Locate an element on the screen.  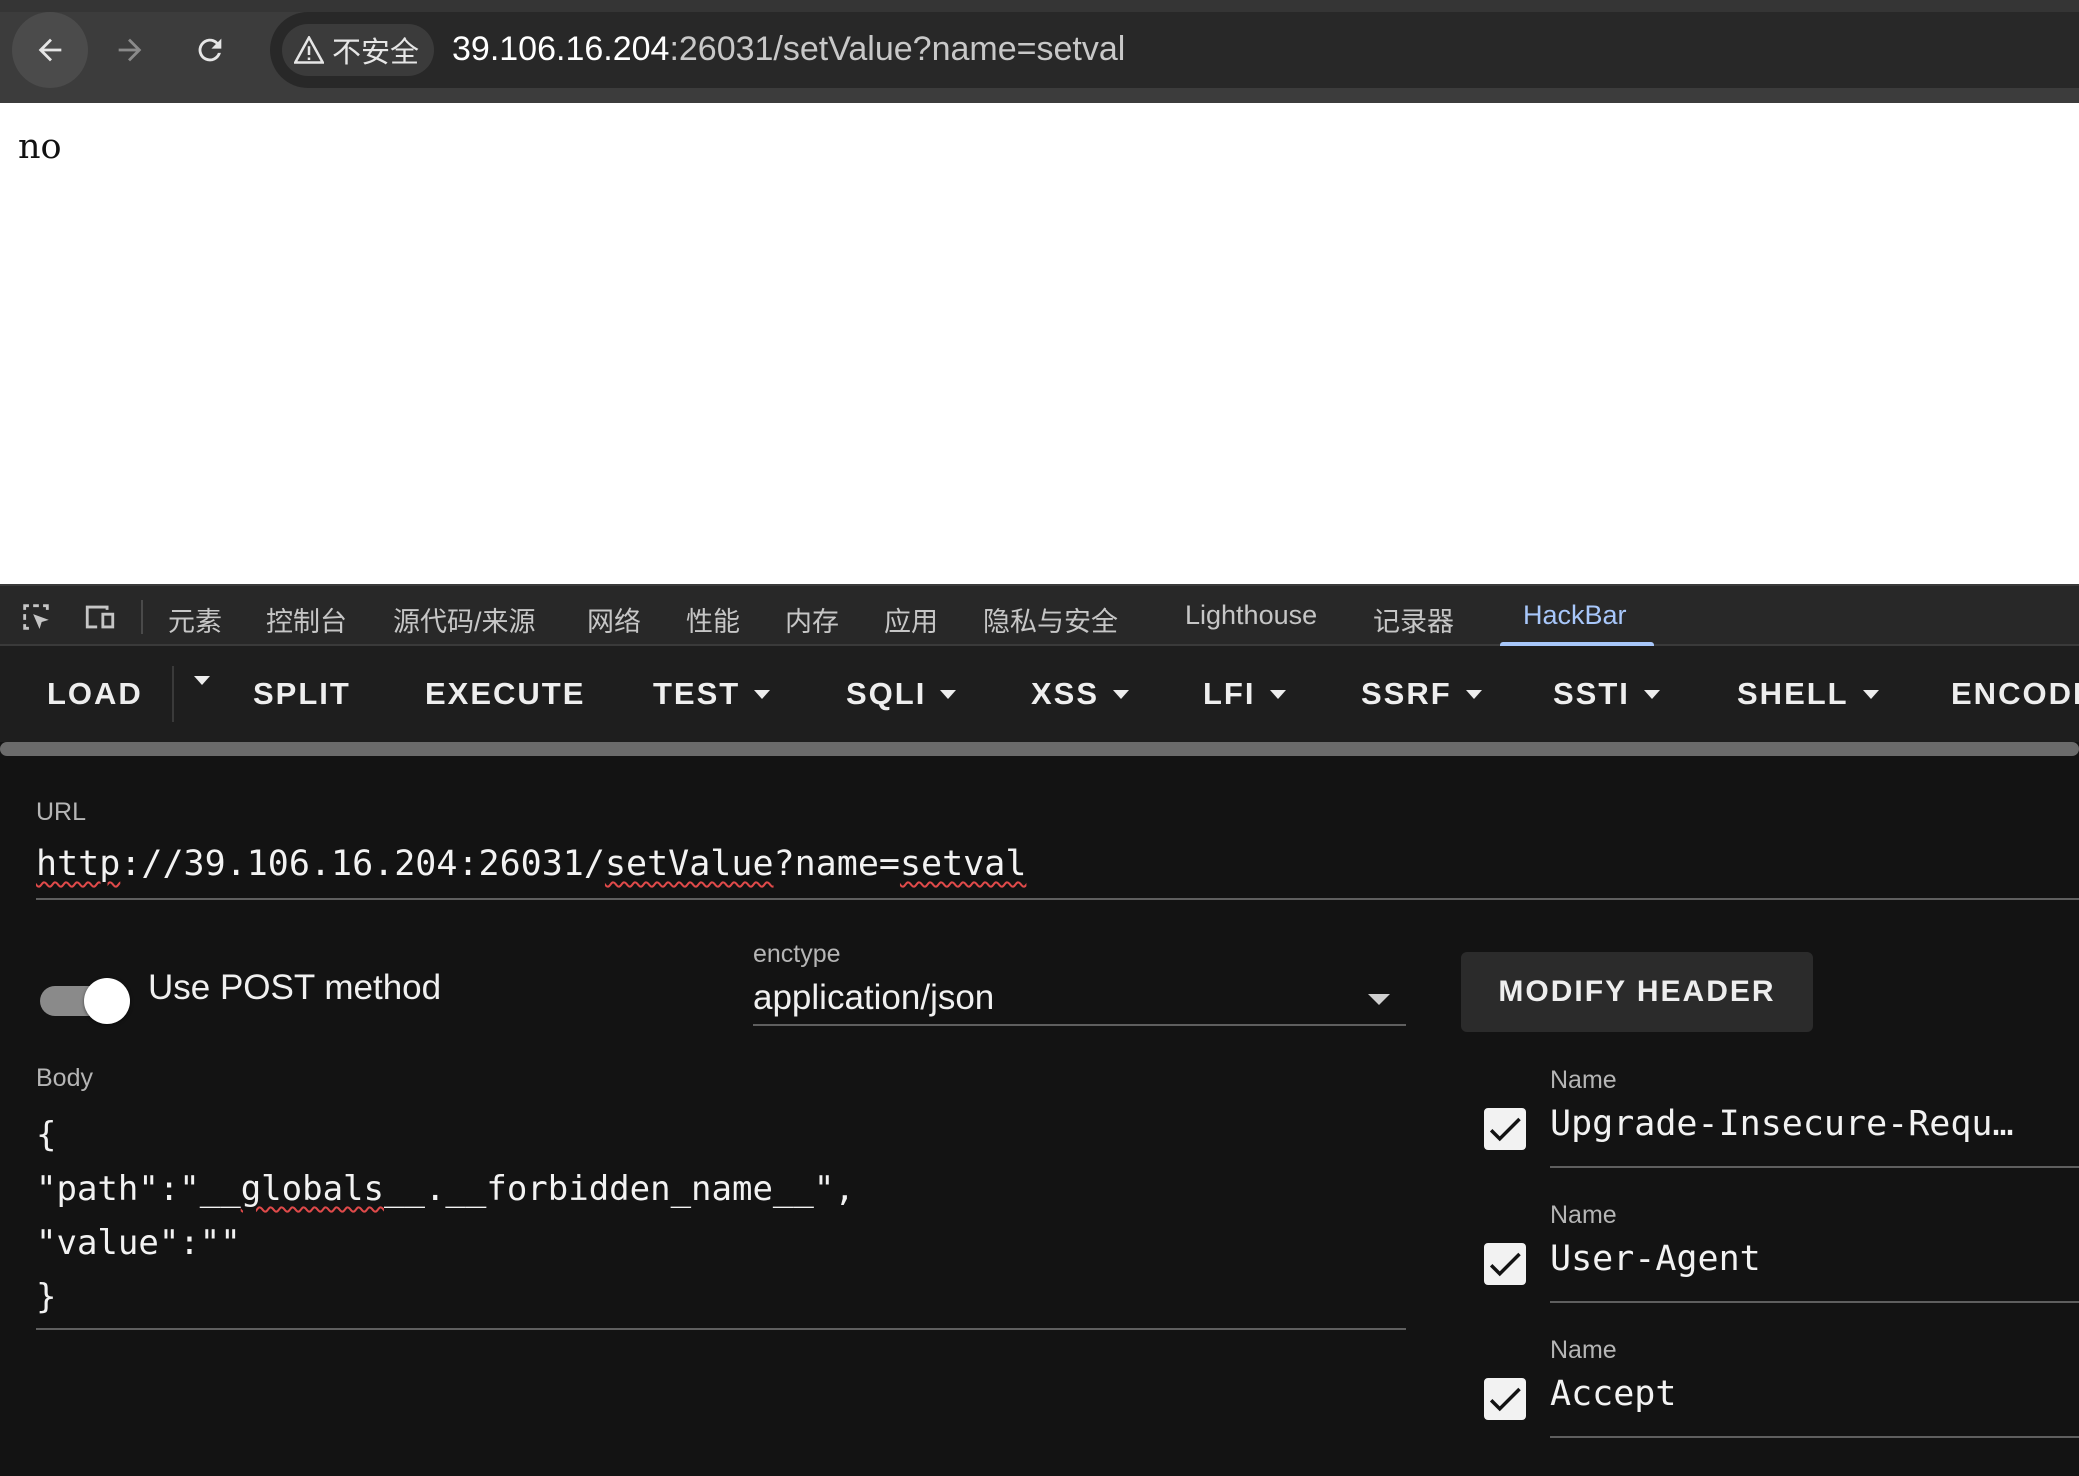
tab-lighthouse: Lighthouse is located at coordinates (1251, 615).